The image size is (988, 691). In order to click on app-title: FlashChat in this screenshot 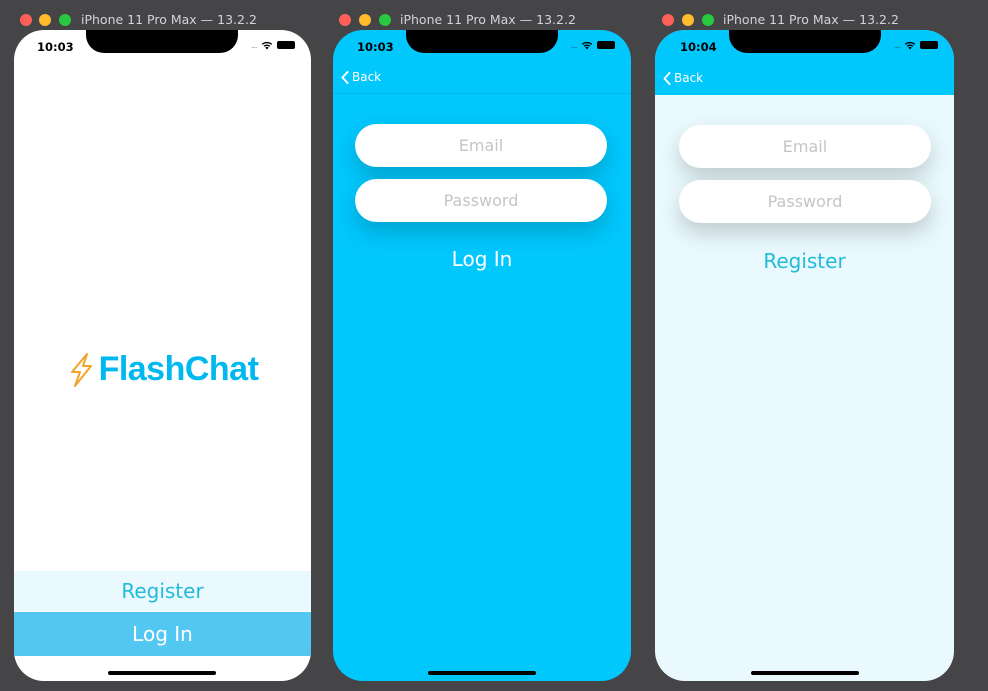, I will do `click(178, 369)`.